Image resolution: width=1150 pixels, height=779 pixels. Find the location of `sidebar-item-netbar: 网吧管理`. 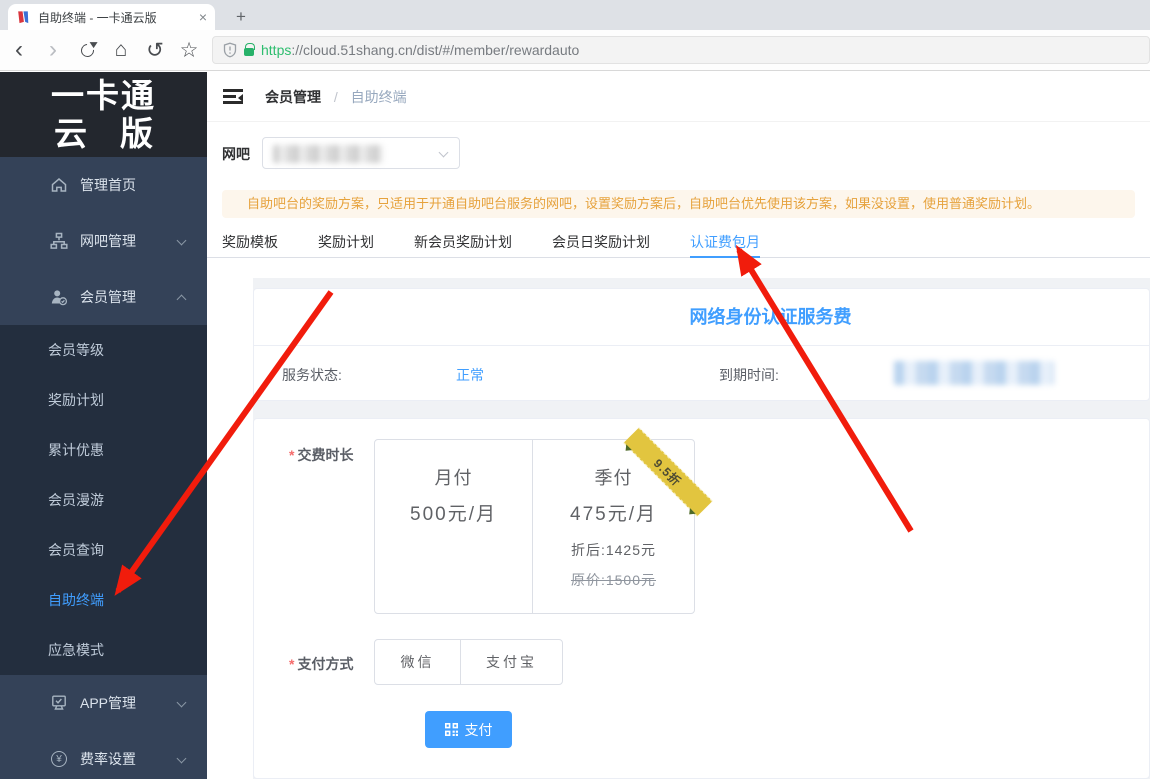

sidebar-item-netbar: 网吧管理 is located at coordinates (103, 241).